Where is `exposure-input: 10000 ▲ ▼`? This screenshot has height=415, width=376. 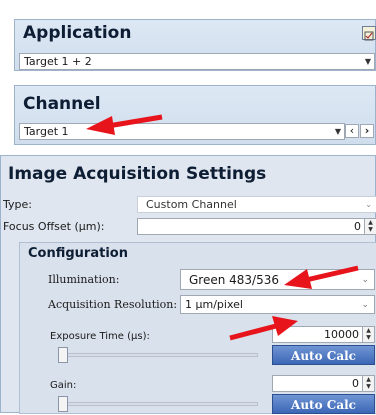 exposure-input: 10000 ▲ ▼ is located at coordinates (323, 334).